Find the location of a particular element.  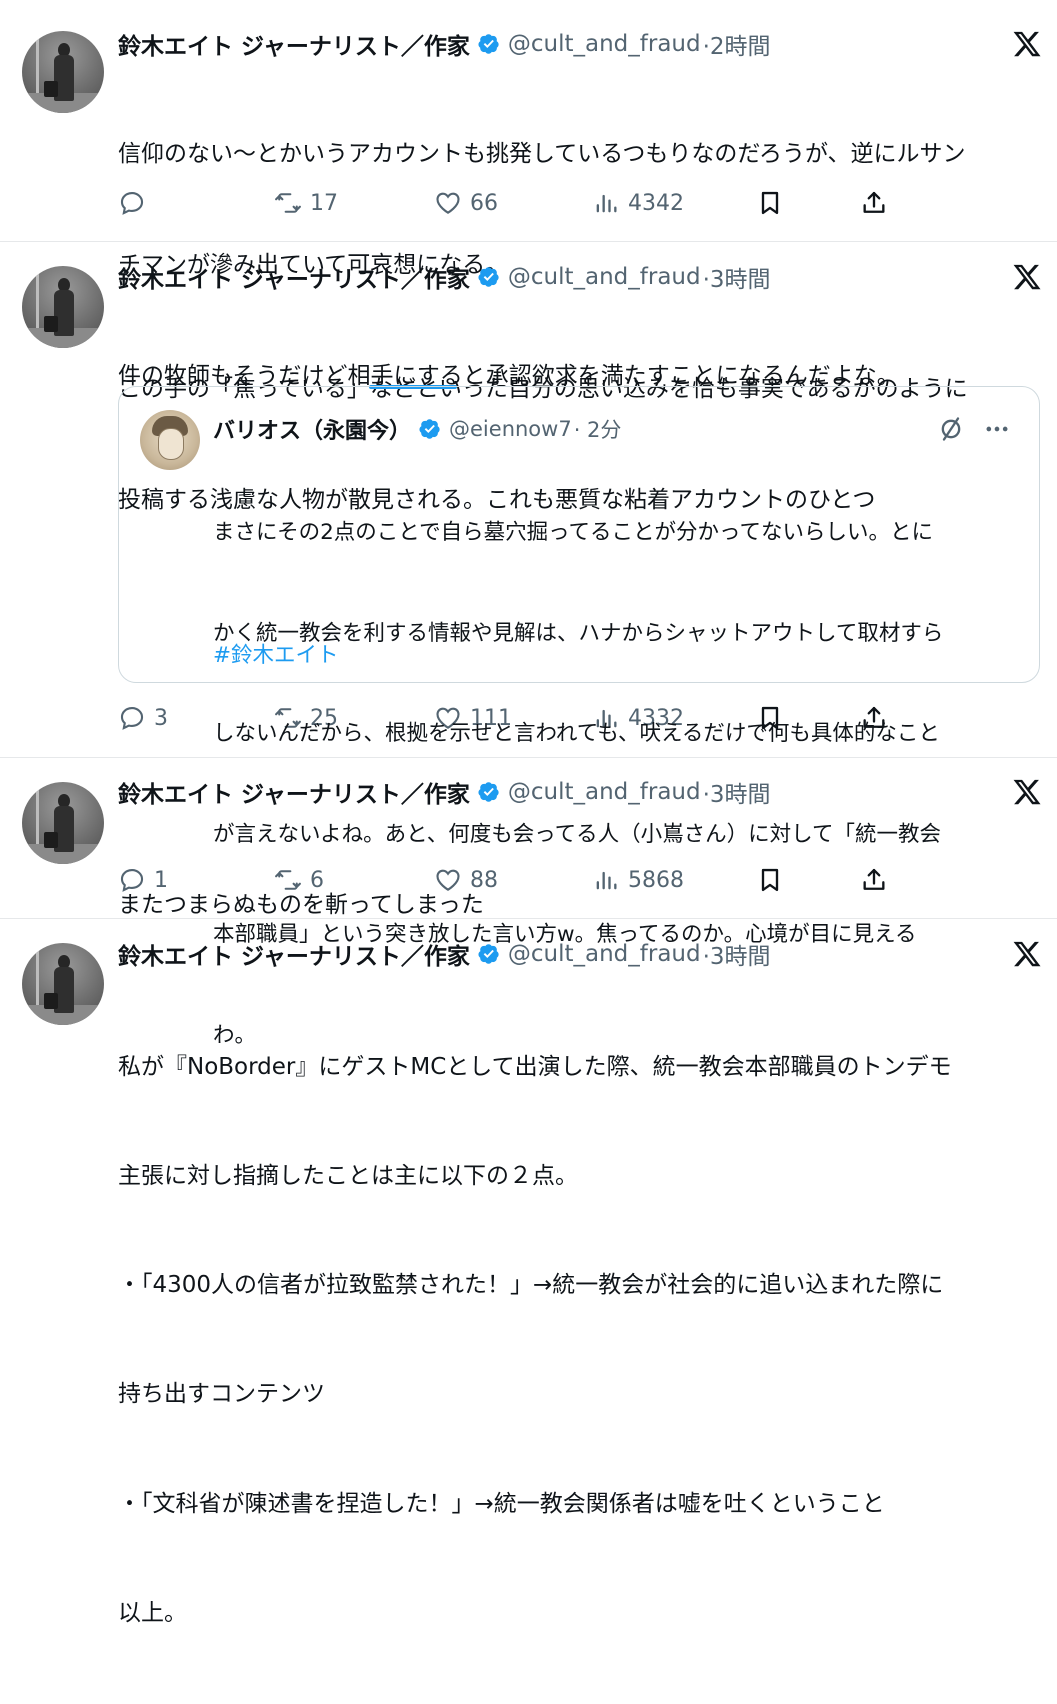

reply-count: 3 is located at coordinates (161, 718).